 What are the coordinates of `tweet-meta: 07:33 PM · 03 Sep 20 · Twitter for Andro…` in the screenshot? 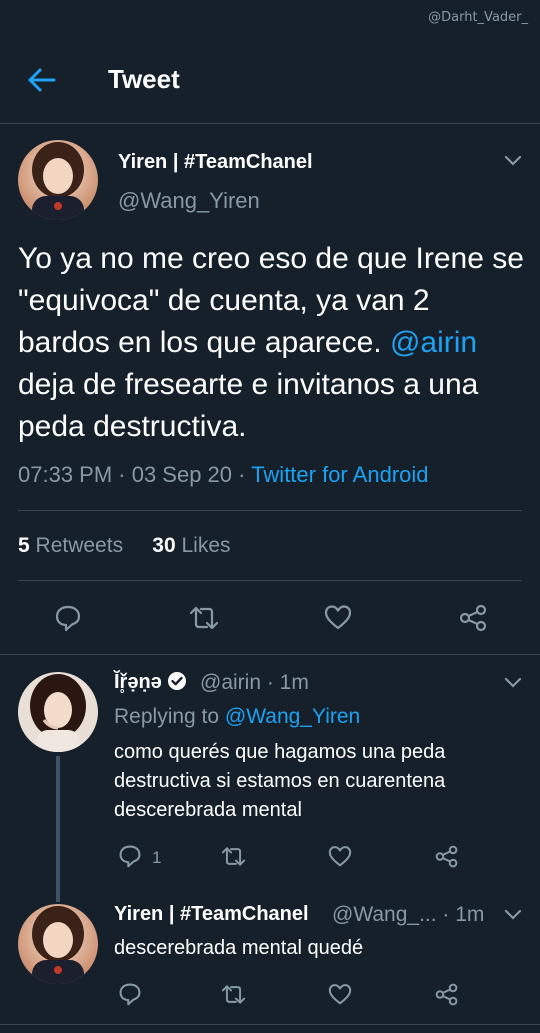 It's located at (223, 474).